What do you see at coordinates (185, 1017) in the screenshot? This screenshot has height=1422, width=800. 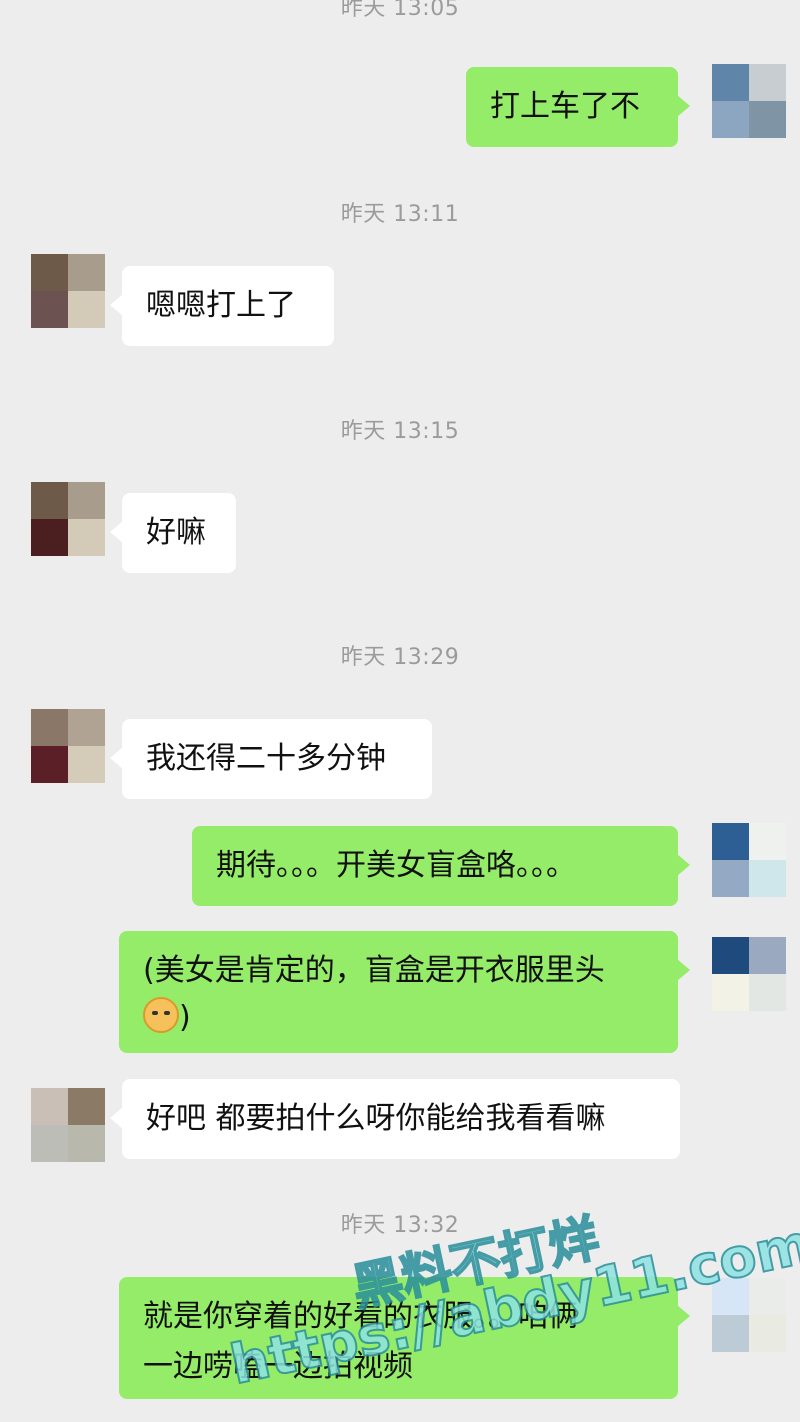 I see `message-text-suffix: )` at bounding box center [185, 1017].